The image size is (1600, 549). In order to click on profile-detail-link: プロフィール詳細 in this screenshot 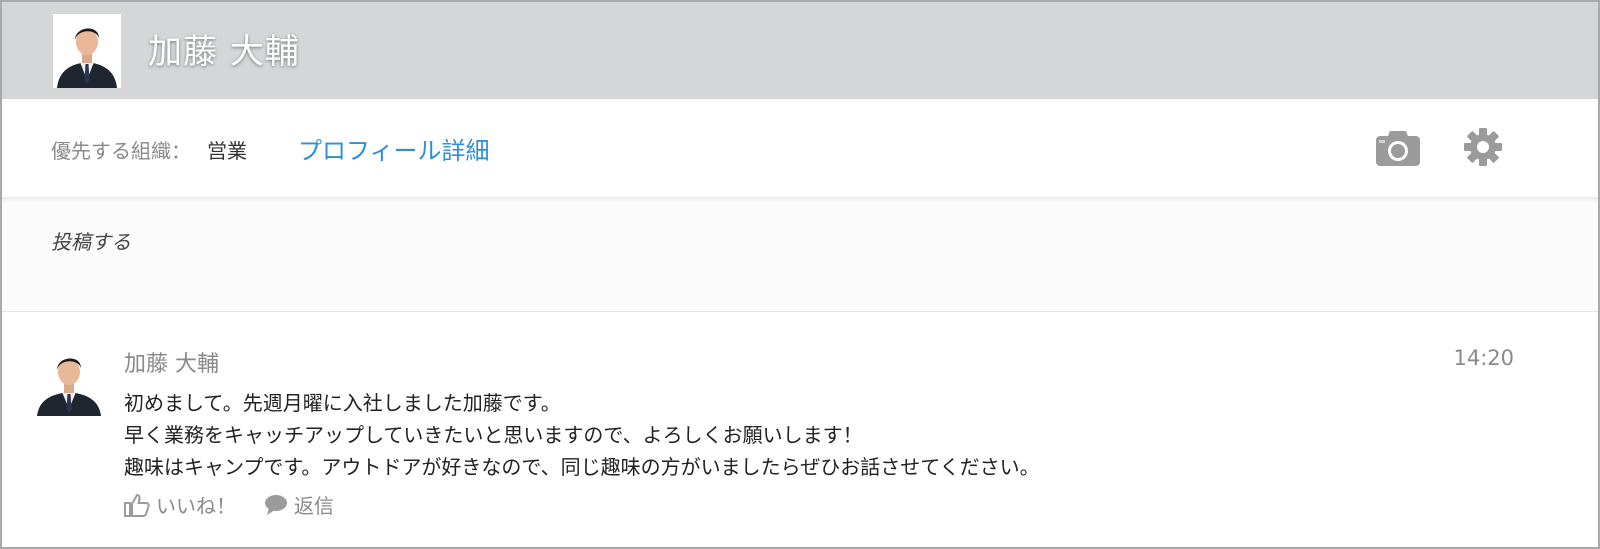, I will do `click(394, 148)`.